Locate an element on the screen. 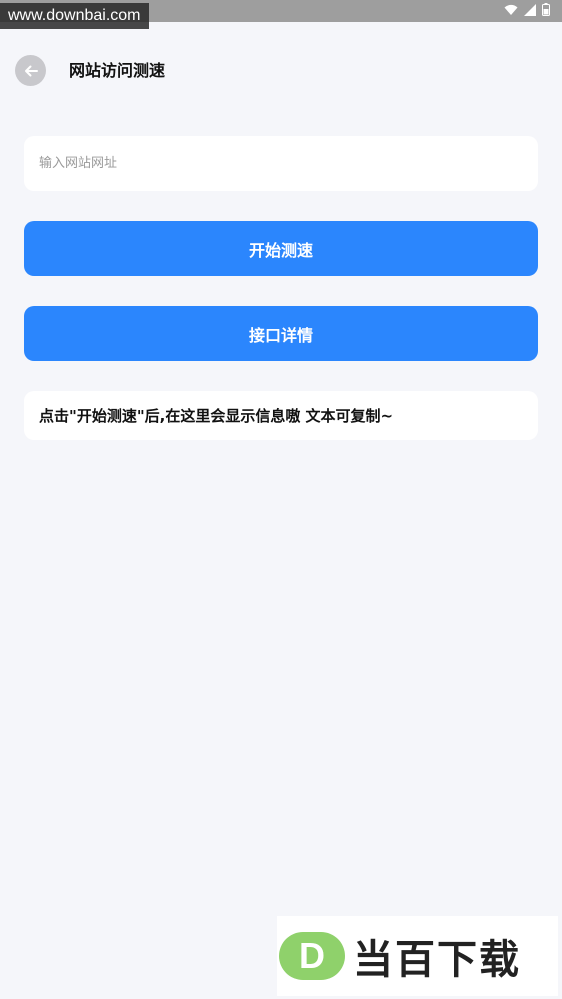 The width and height of the screenshot is (562, 999). url-input-card is located at coordinates (281, 163).